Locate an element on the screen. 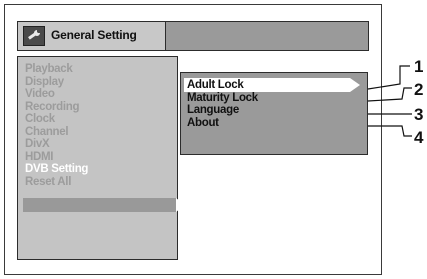  callout-1: 1 is located at coordinates (419, 66).